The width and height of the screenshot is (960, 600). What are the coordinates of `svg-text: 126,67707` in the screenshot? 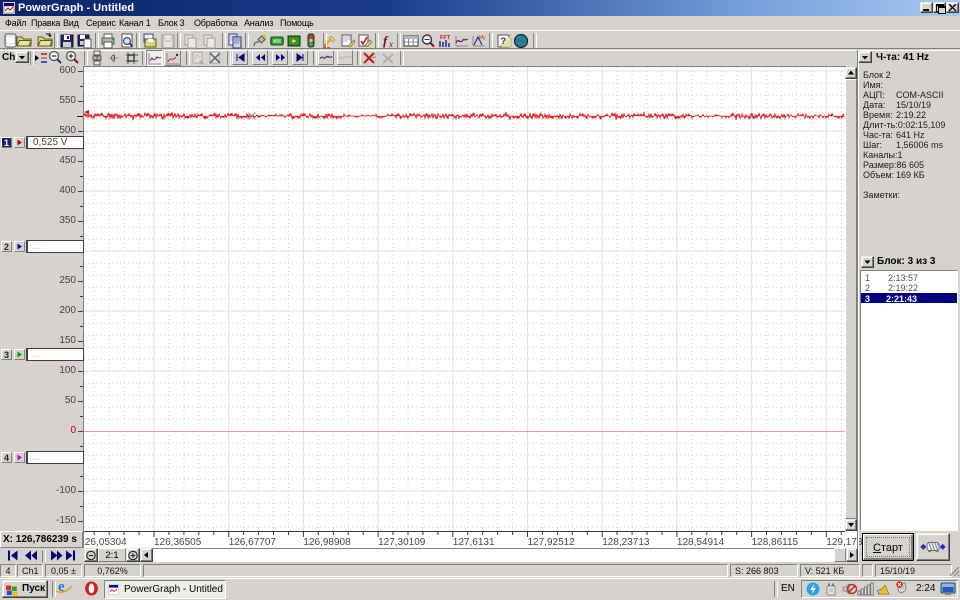 It's located at (253, 542).